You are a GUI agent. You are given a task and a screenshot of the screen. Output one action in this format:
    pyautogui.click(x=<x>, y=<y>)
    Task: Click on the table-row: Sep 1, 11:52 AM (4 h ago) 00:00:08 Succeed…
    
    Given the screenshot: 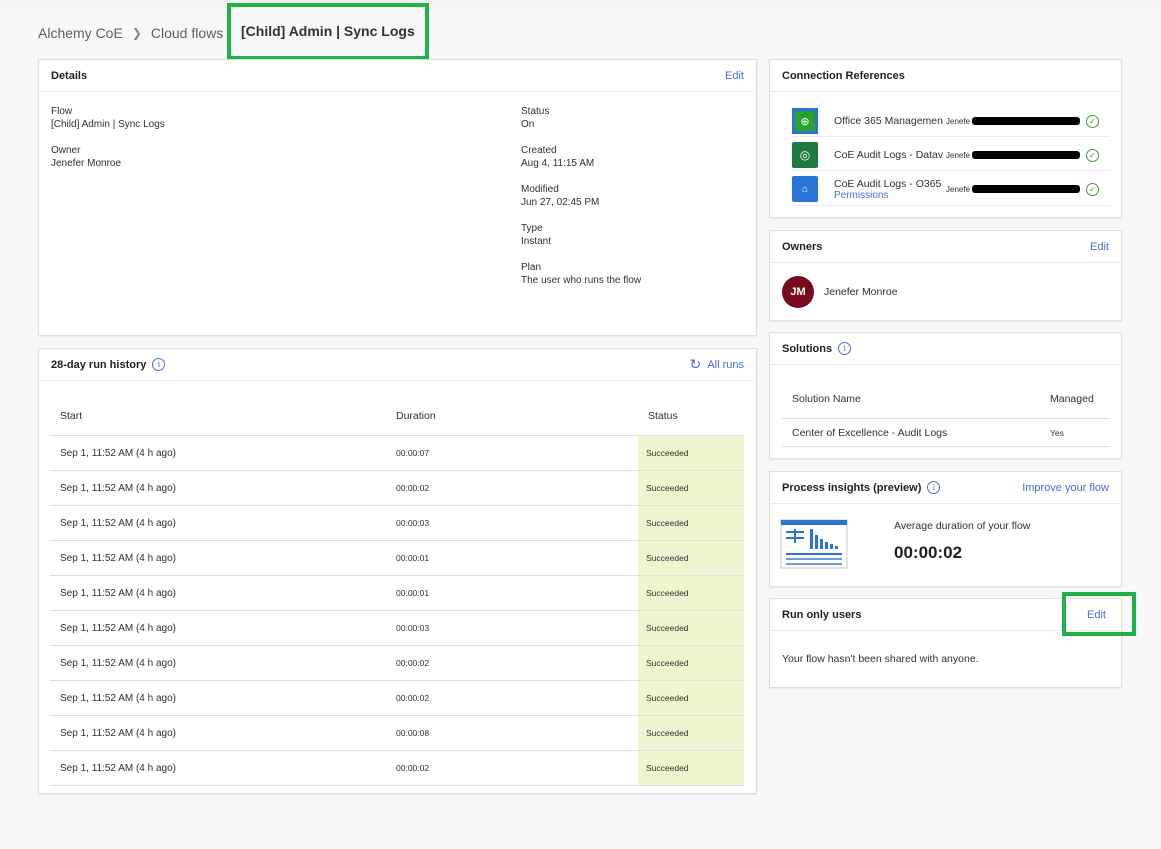 What is the action you would take?
    pyautogui.click(x=397, y=733)
    